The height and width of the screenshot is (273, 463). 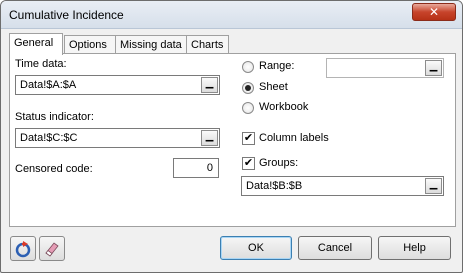 What do you see at coordinates (284, 107) in the screenshot?
I see `workbook-label: Workbook` at bounding box center [284, 107].